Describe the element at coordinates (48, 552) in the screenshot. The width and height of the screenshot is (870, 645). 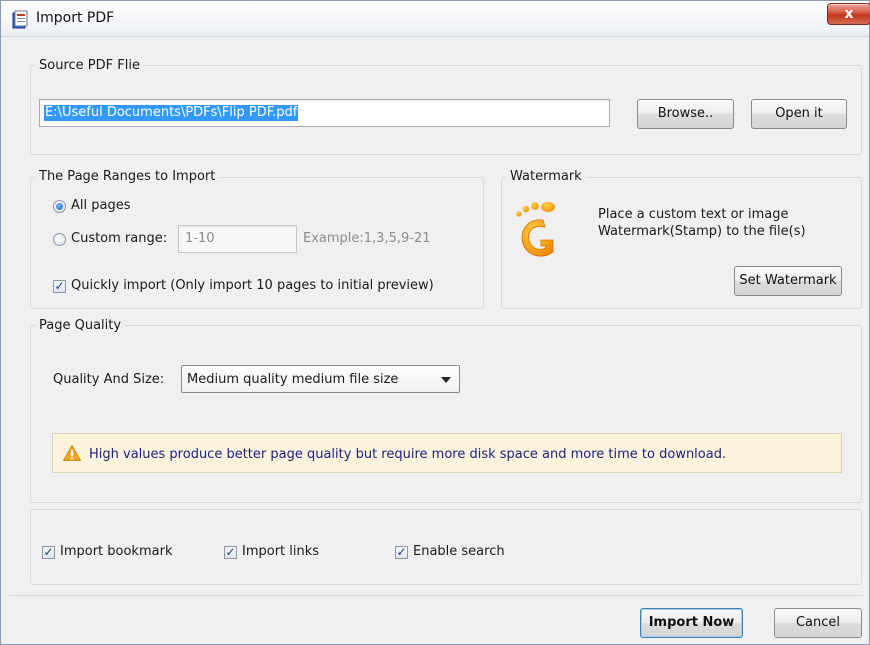
I see `import-bookmark-checkbox: ✓` at that location.